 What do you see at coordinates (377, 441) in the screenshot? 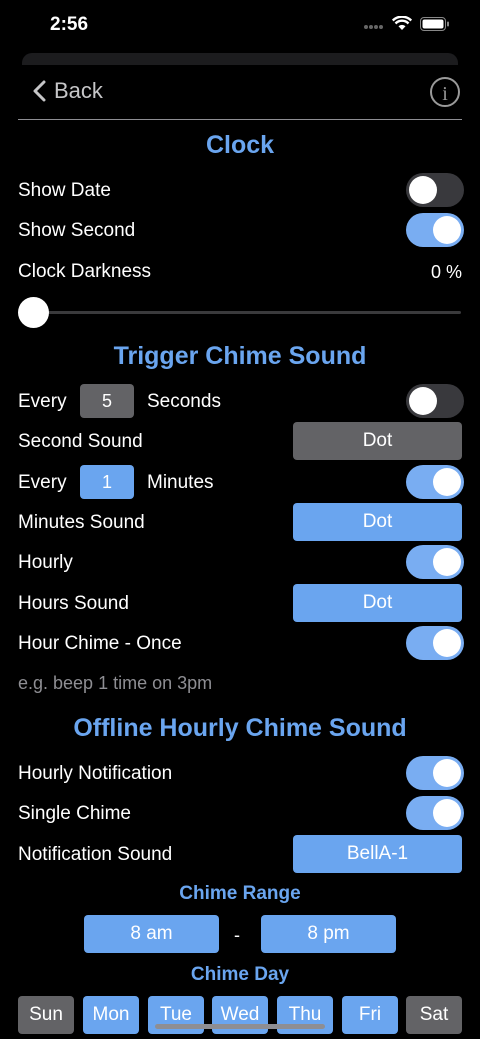
I see `second-sound-button: Dot` at bounding box center [377, 441].